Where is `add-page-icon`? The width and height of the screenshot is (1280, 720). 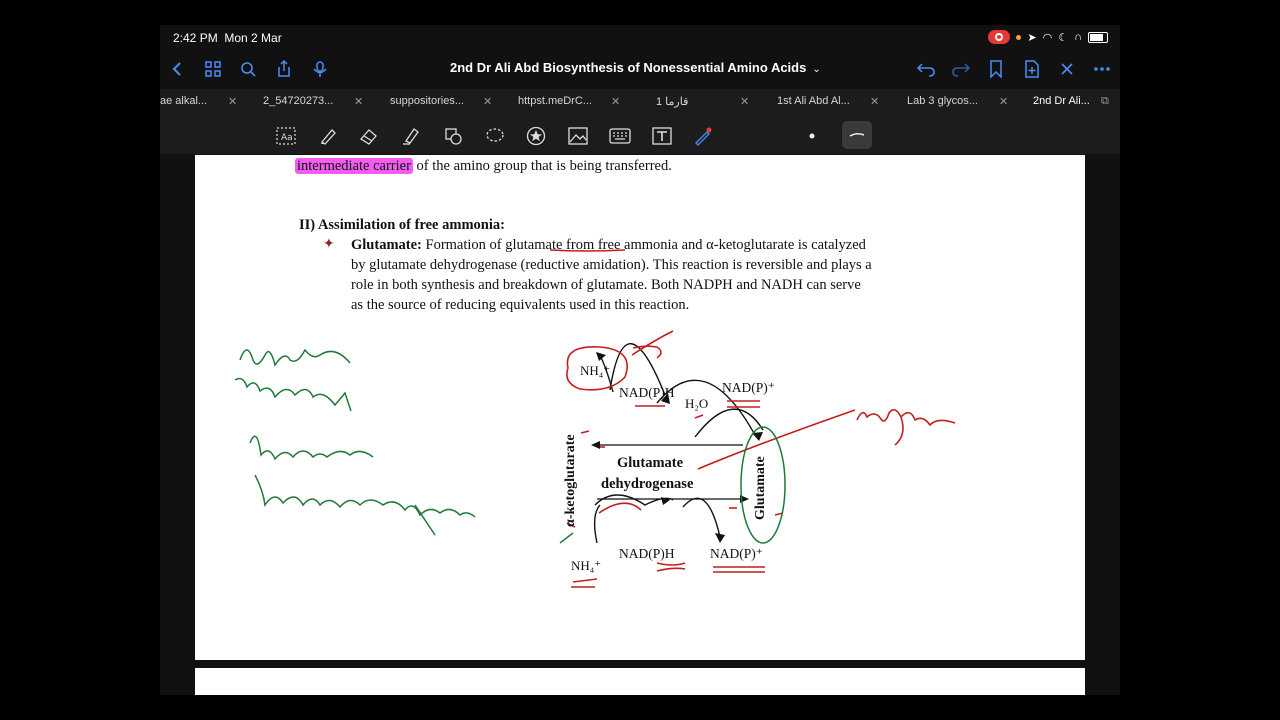
add-page-icon is located at coordinates (1032, 69).